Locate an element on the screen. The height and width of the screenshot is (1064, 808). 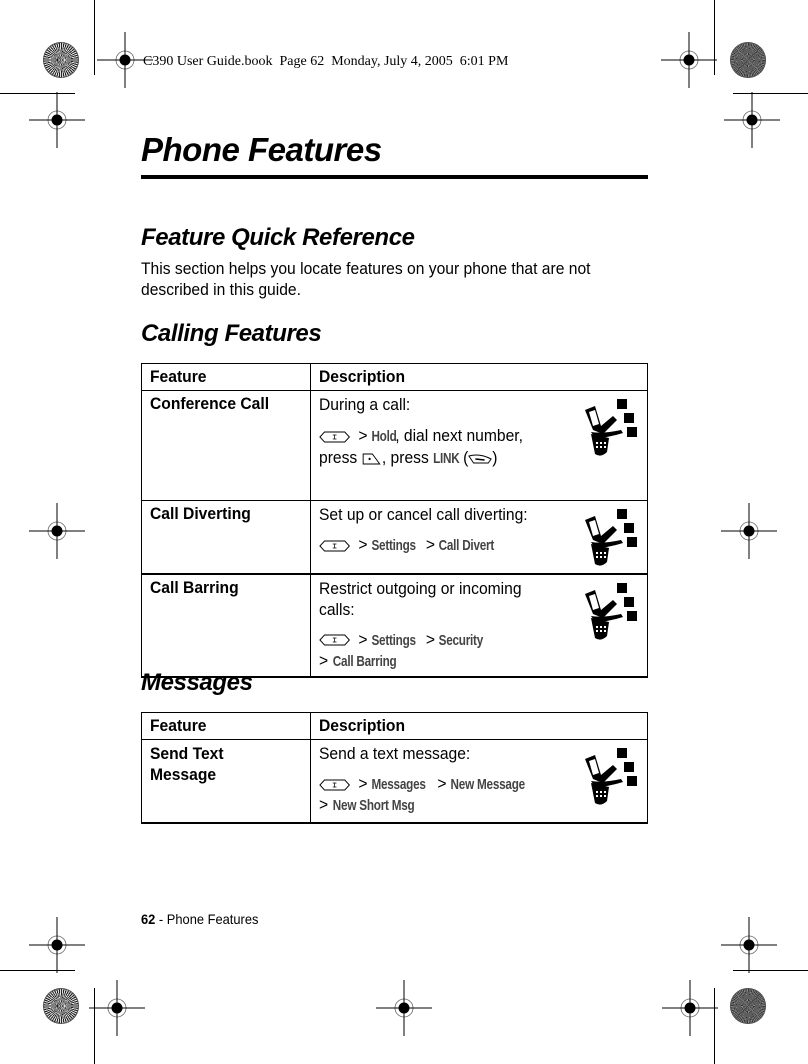
menu-item-new-short-msg: New Short Msg is located at coordinates (373, 805).